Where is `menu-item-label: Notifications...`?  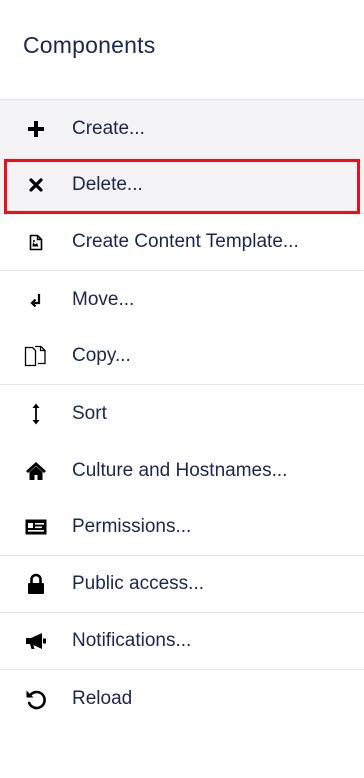 menu-item-label: Notifications... is located at coordinates (132, 640).